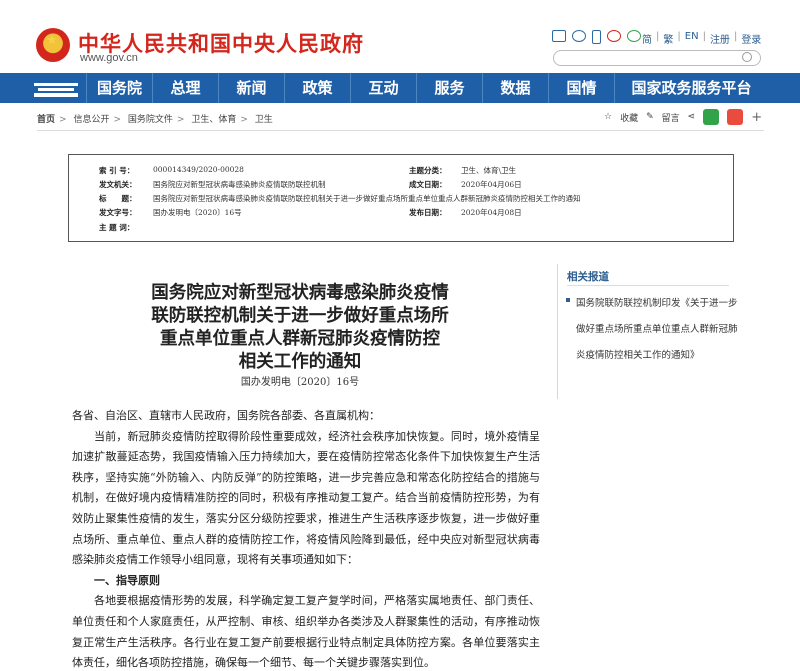 The image size is (800, 671). Describe the element at coordinates (579, 36) in the screenshot. I see `chat-icon` at that location.